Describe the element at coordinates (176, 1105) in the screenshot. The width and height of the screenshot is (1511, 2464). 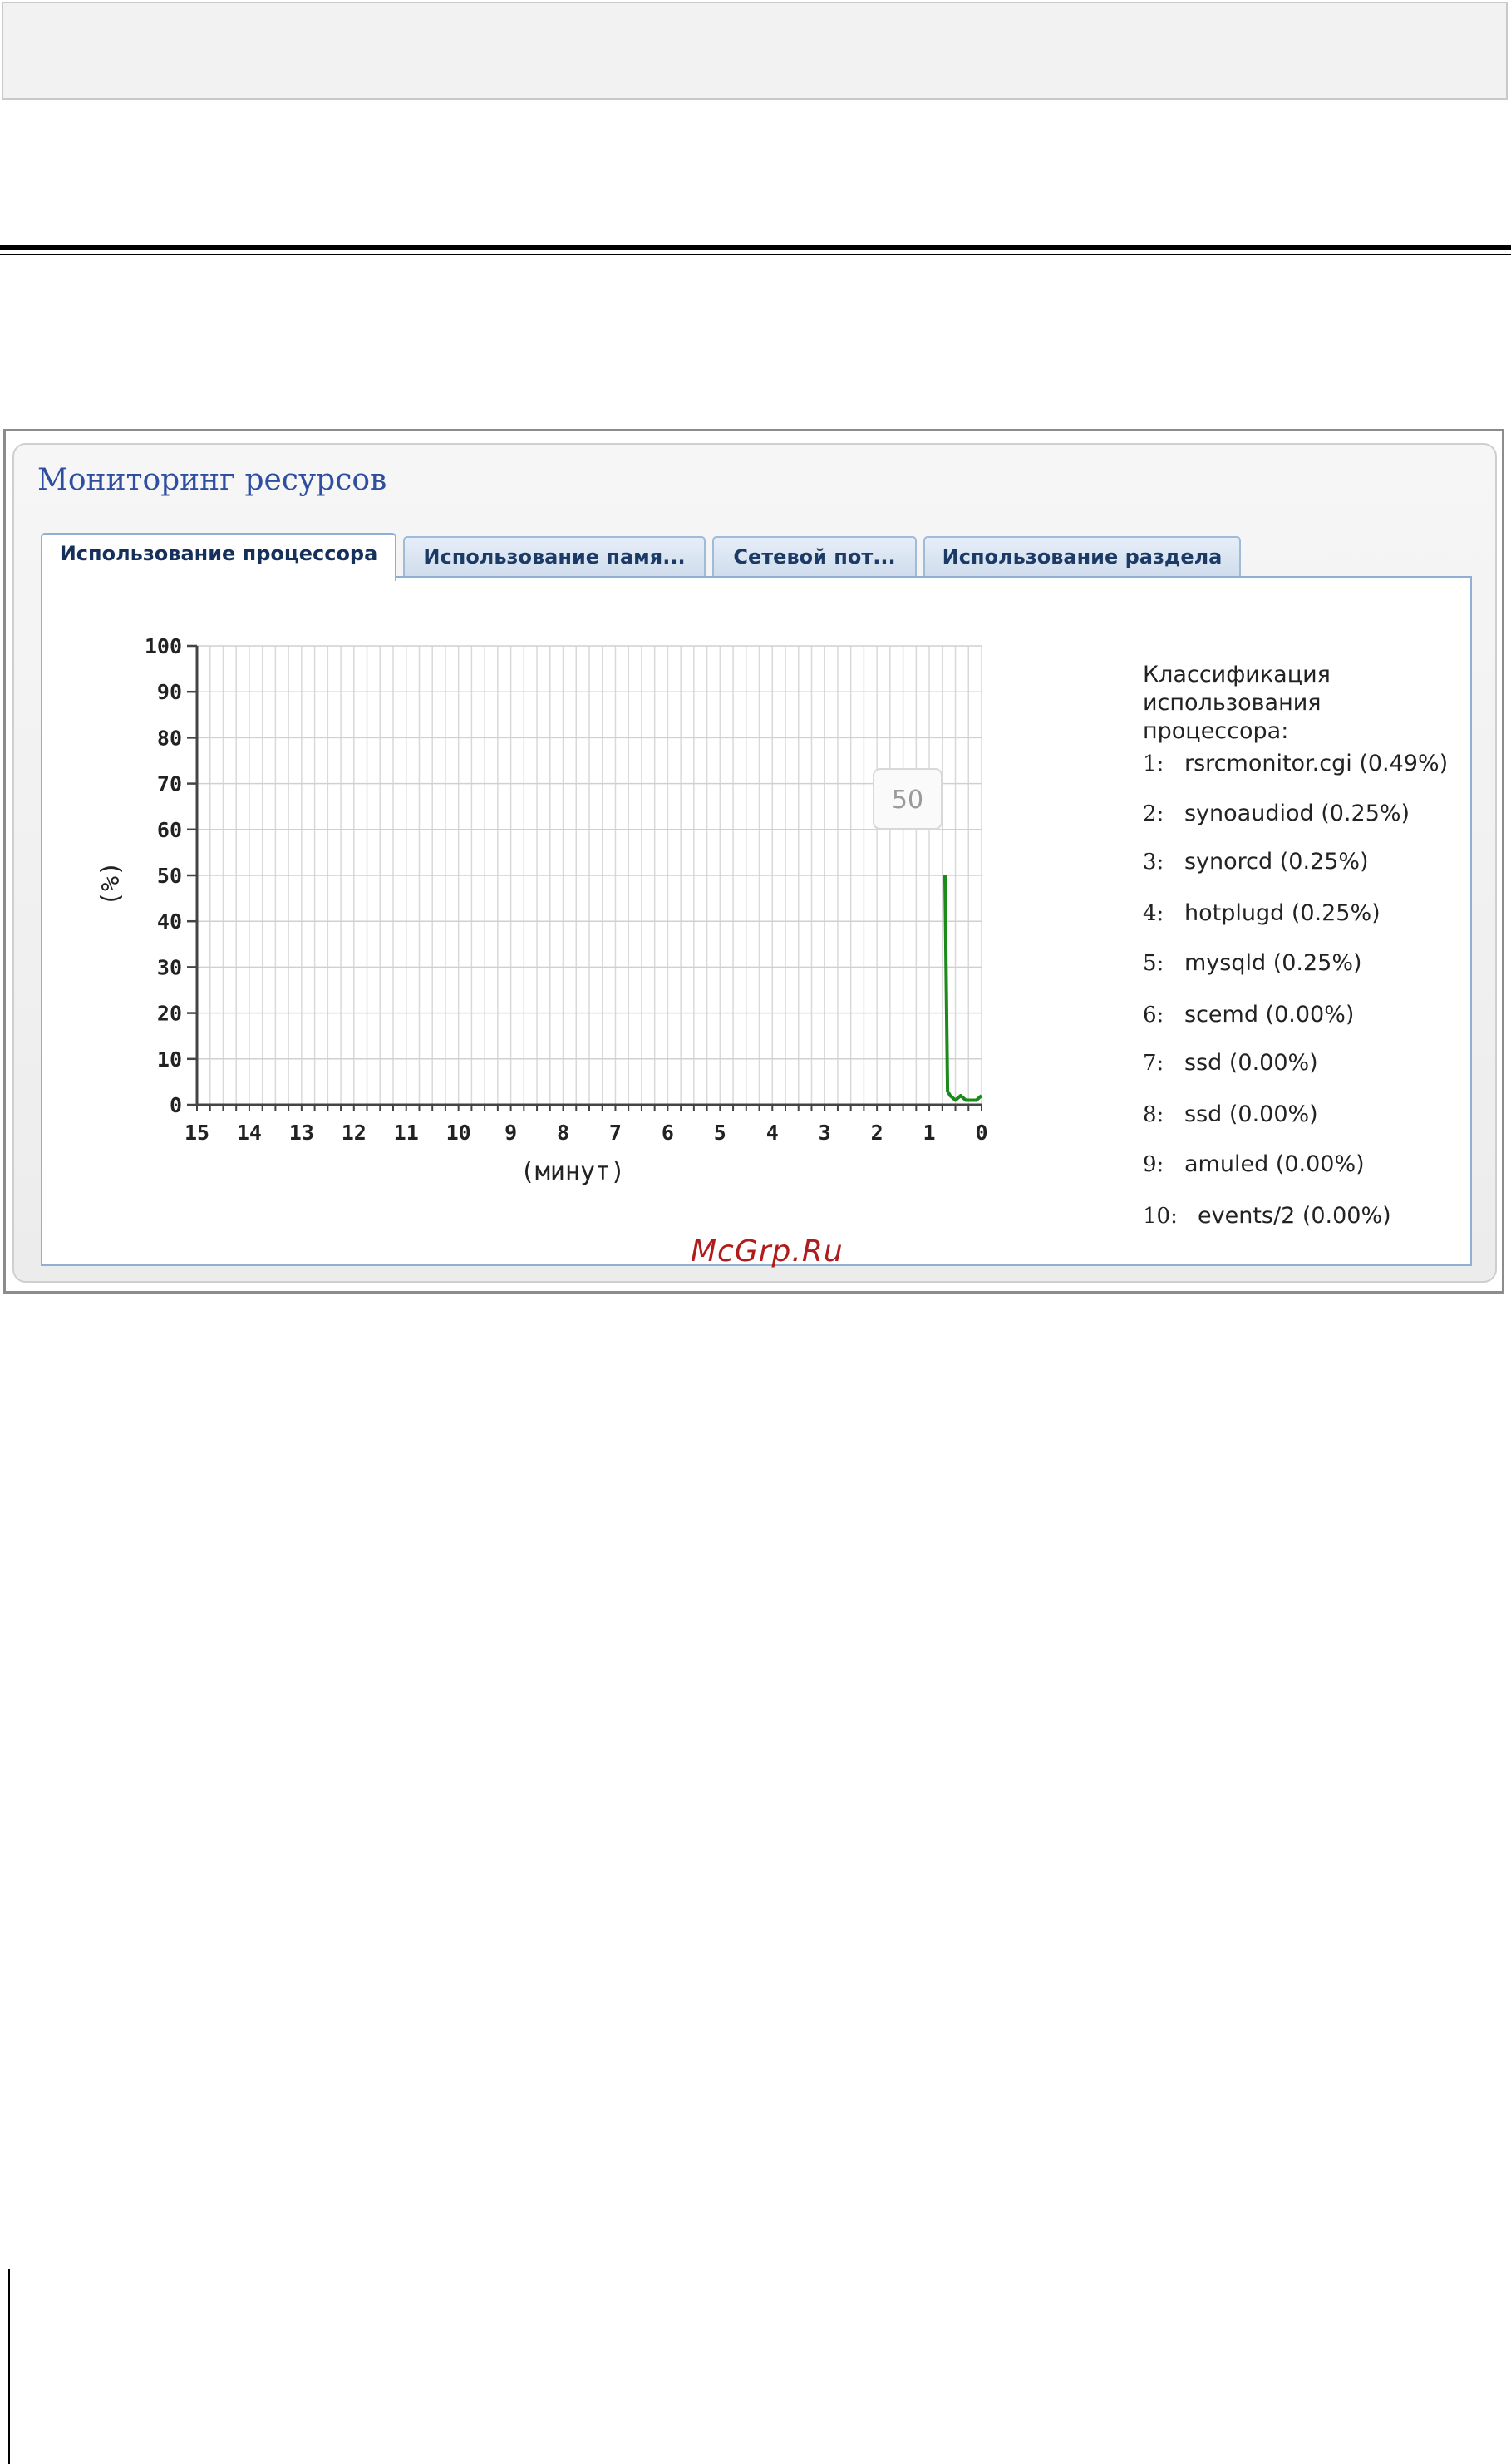
I see `y-tick-label: 0` at that location.